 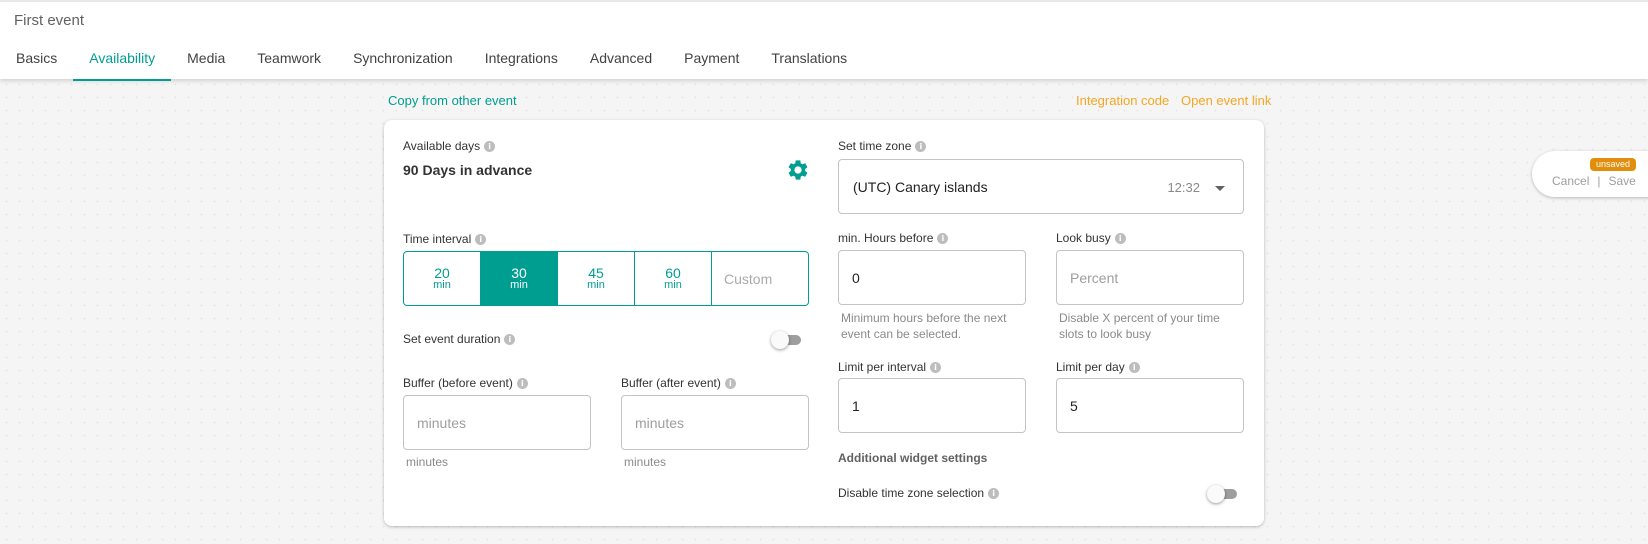 I want to click on interval-value: 60, so click(x=673, y=273).